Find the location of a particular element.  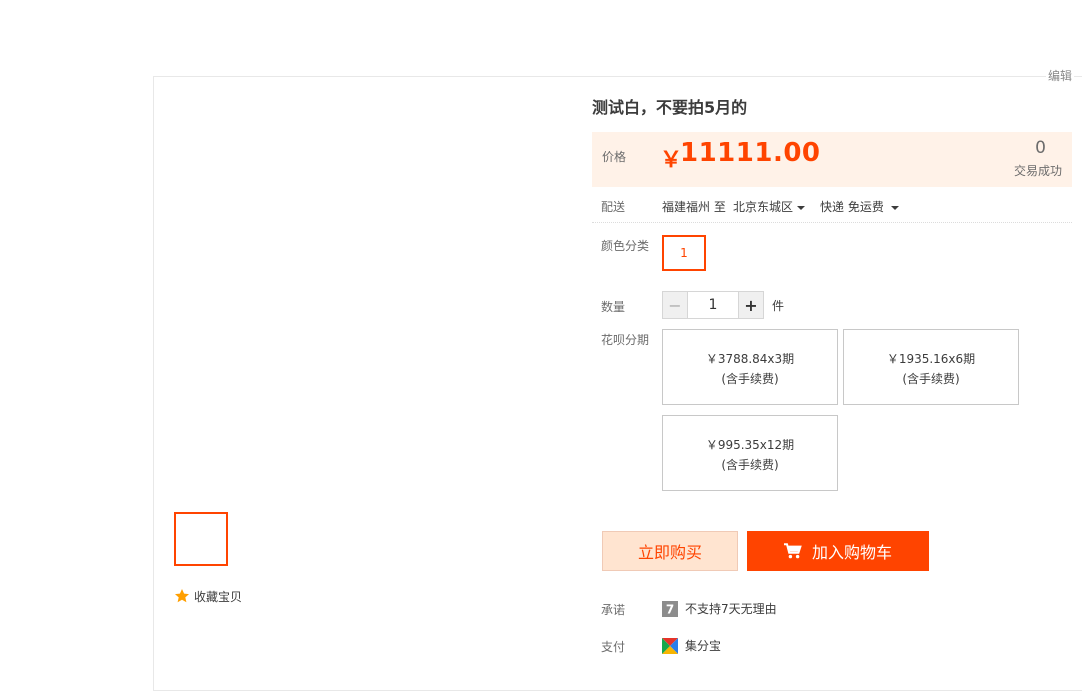

product-title: 测试白，不要拍5月的 is located at coordinates (670, 107).